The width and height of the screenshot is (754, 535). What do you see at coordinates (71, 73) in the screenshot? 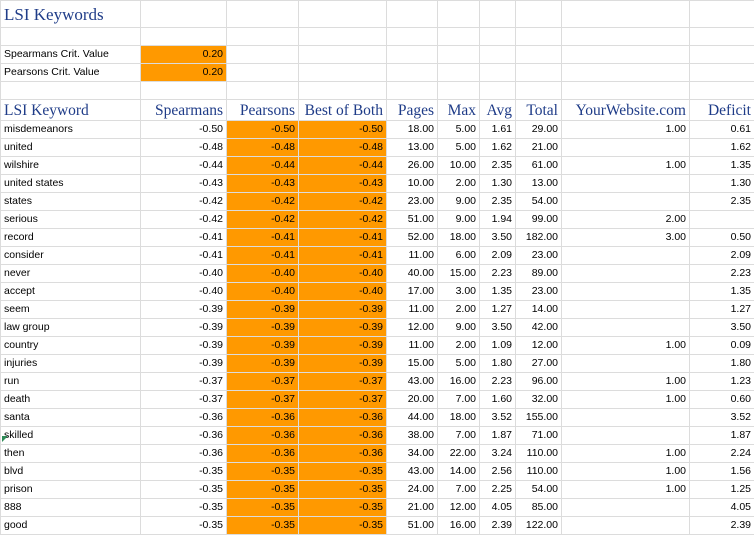
I see `pearsons-crit-label: Pearsons Crit. Value` at bounding box center [71, 73].